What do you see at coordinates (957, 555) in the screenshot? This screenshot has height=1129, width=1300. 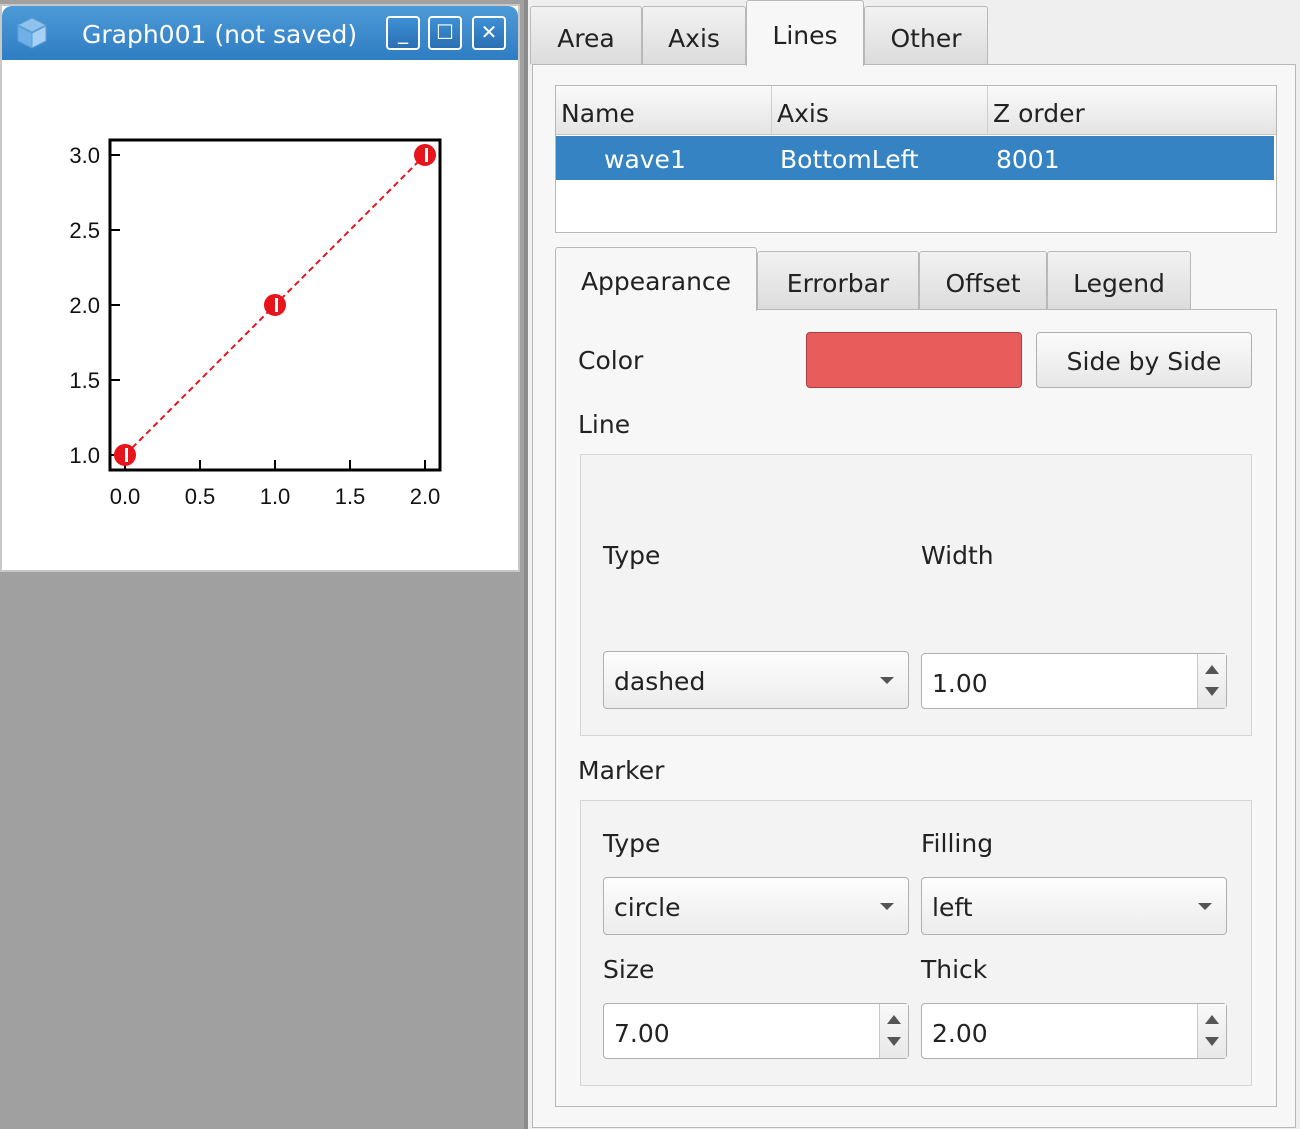 I see `line-width-label: Width` at bounding box center [957, 555].